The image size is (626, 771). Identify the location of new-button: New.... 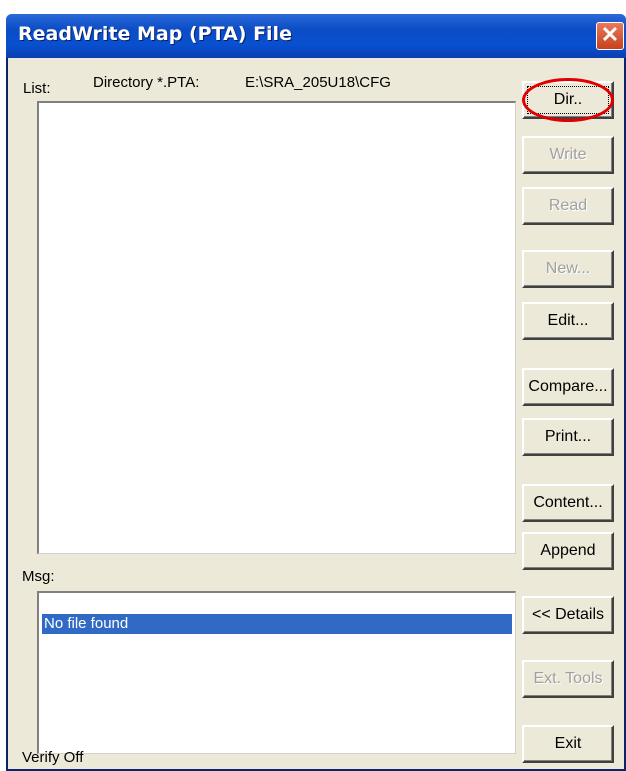
(568, 269).